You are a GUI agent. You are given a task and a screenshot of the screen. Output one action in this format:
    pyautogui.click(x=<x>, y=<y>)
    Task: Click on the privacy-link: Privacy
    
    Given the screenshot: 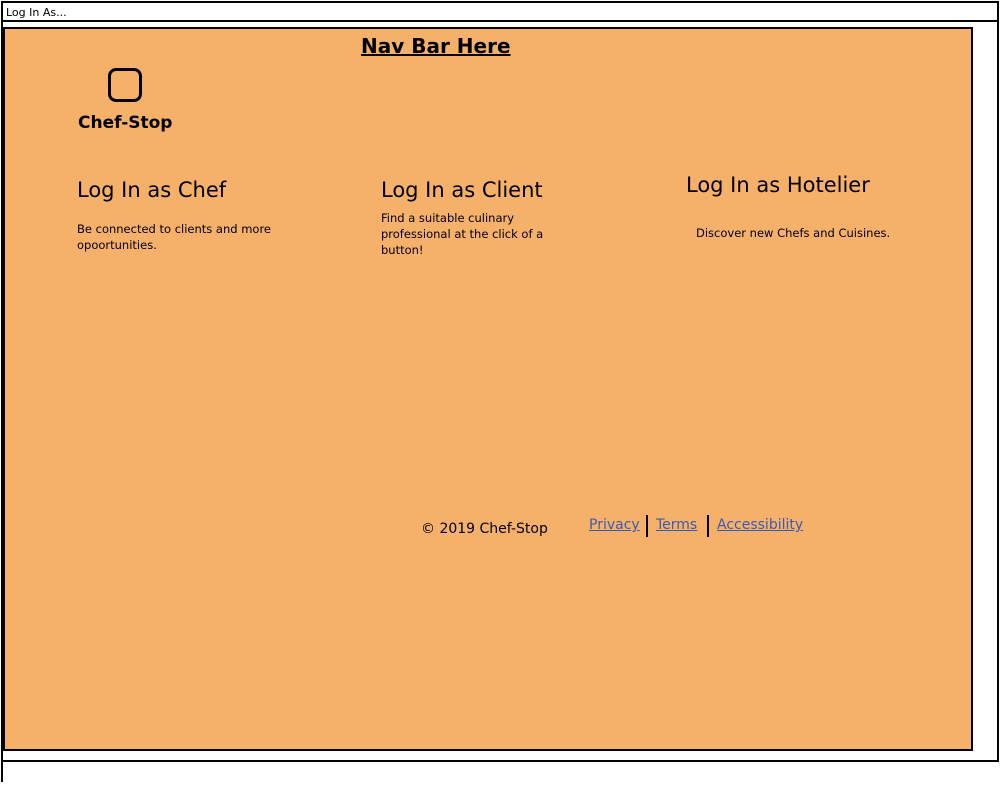 What is the action you would take?
    pyautogui.click(x=614, y=525)
    